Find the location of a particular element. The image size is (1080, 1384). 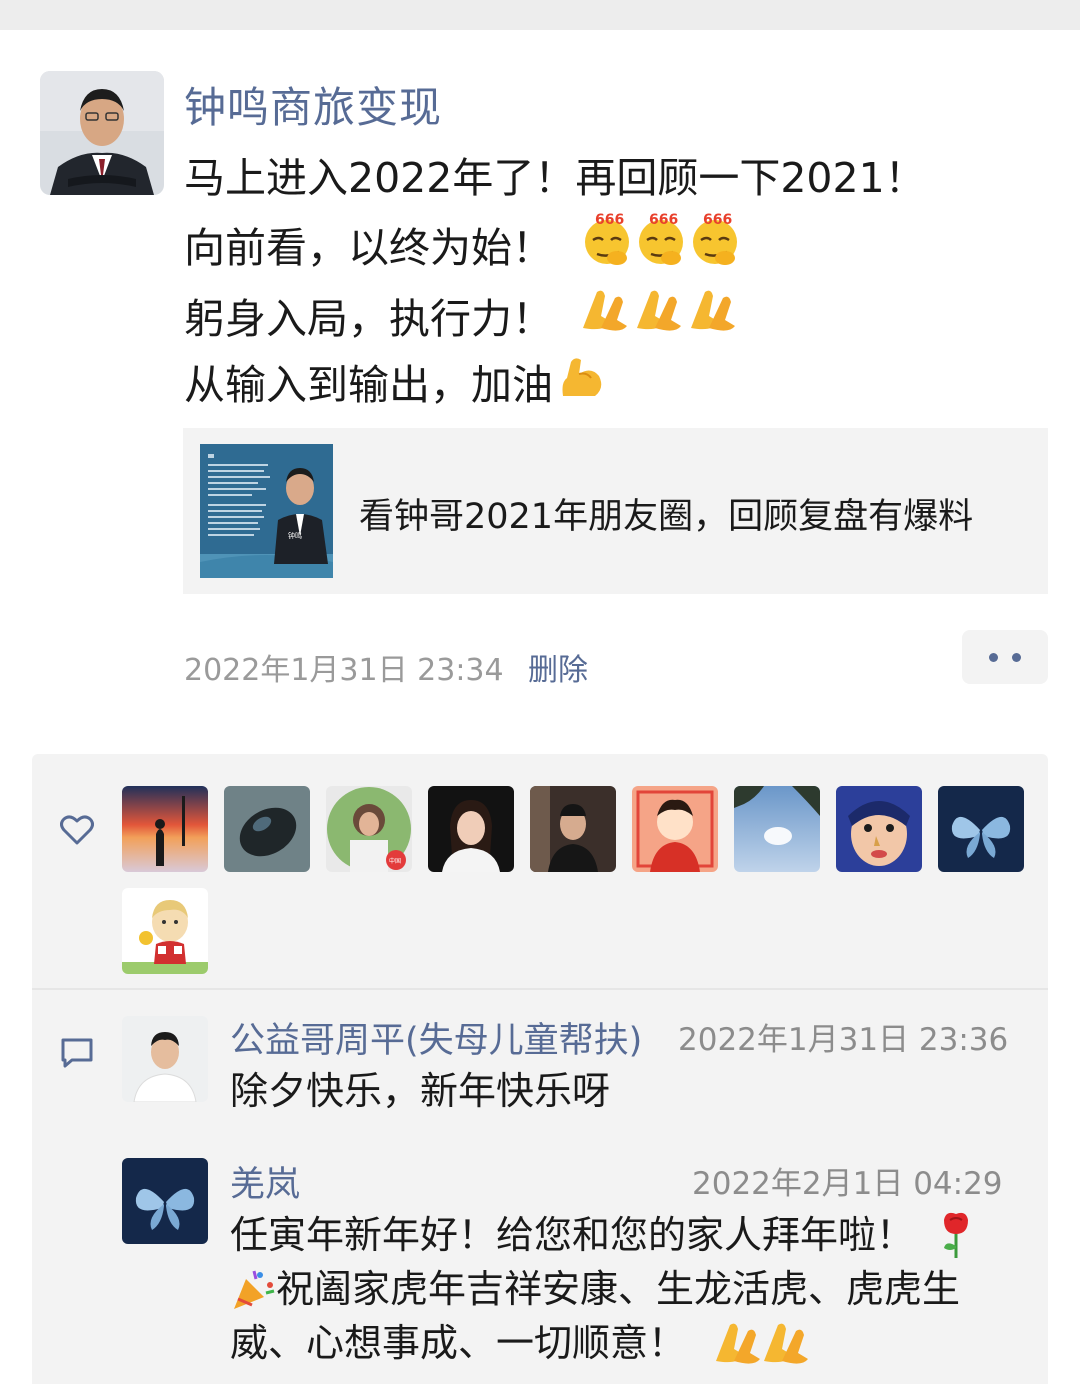

post-timestamp: 2022年1月31日 23:34 is located at coordinates (344, 670).